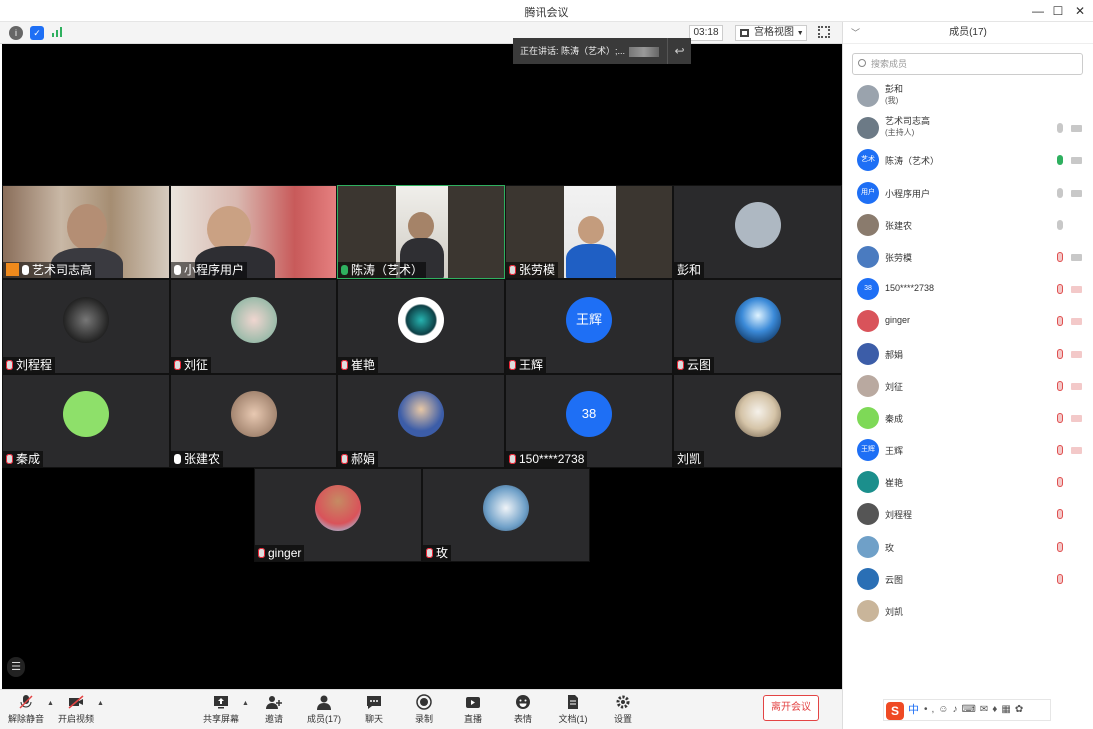 This screenshot has height=729, width=1093. Describe the element at coordinates (968, 482) in the screenshot. I see `member-row: 崔艳` at that location.